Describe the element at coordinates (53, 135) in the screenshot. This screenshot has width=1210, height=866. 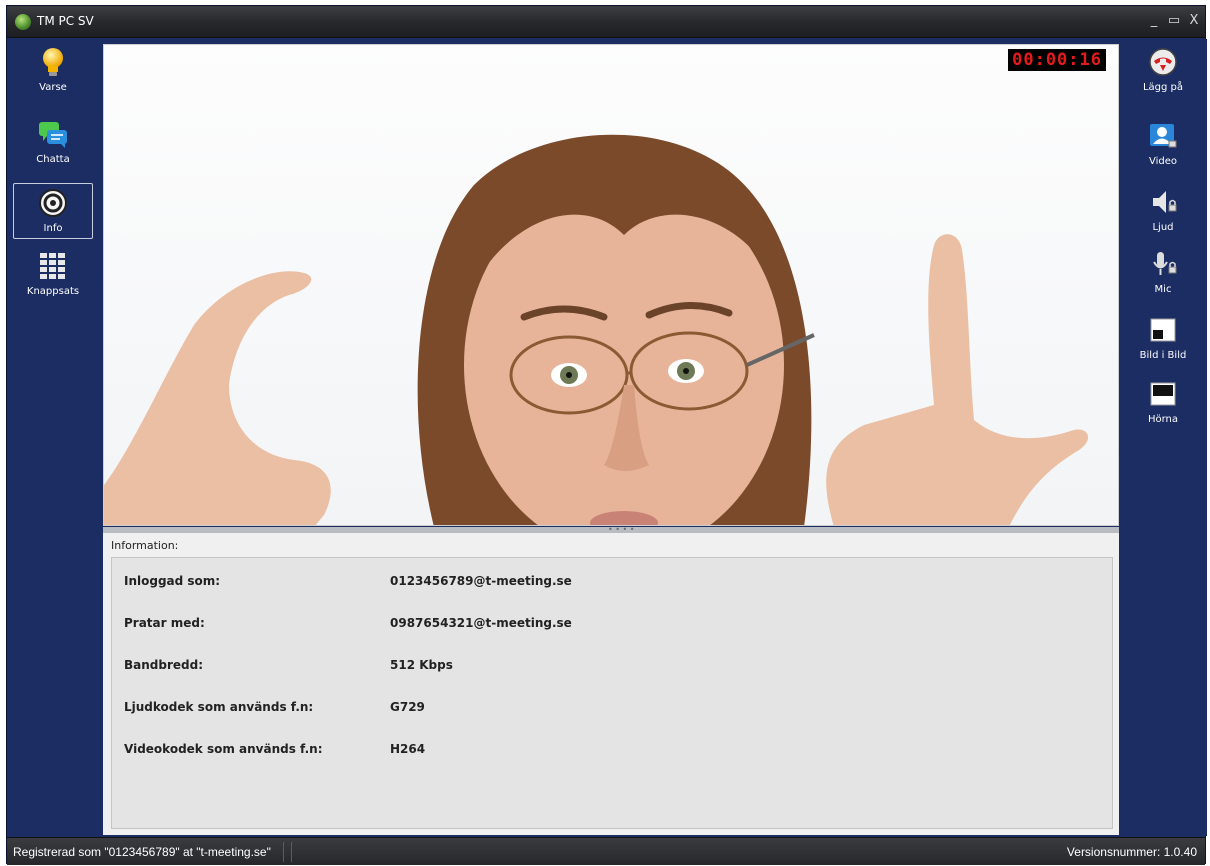
I see `chat-icon` at that location.